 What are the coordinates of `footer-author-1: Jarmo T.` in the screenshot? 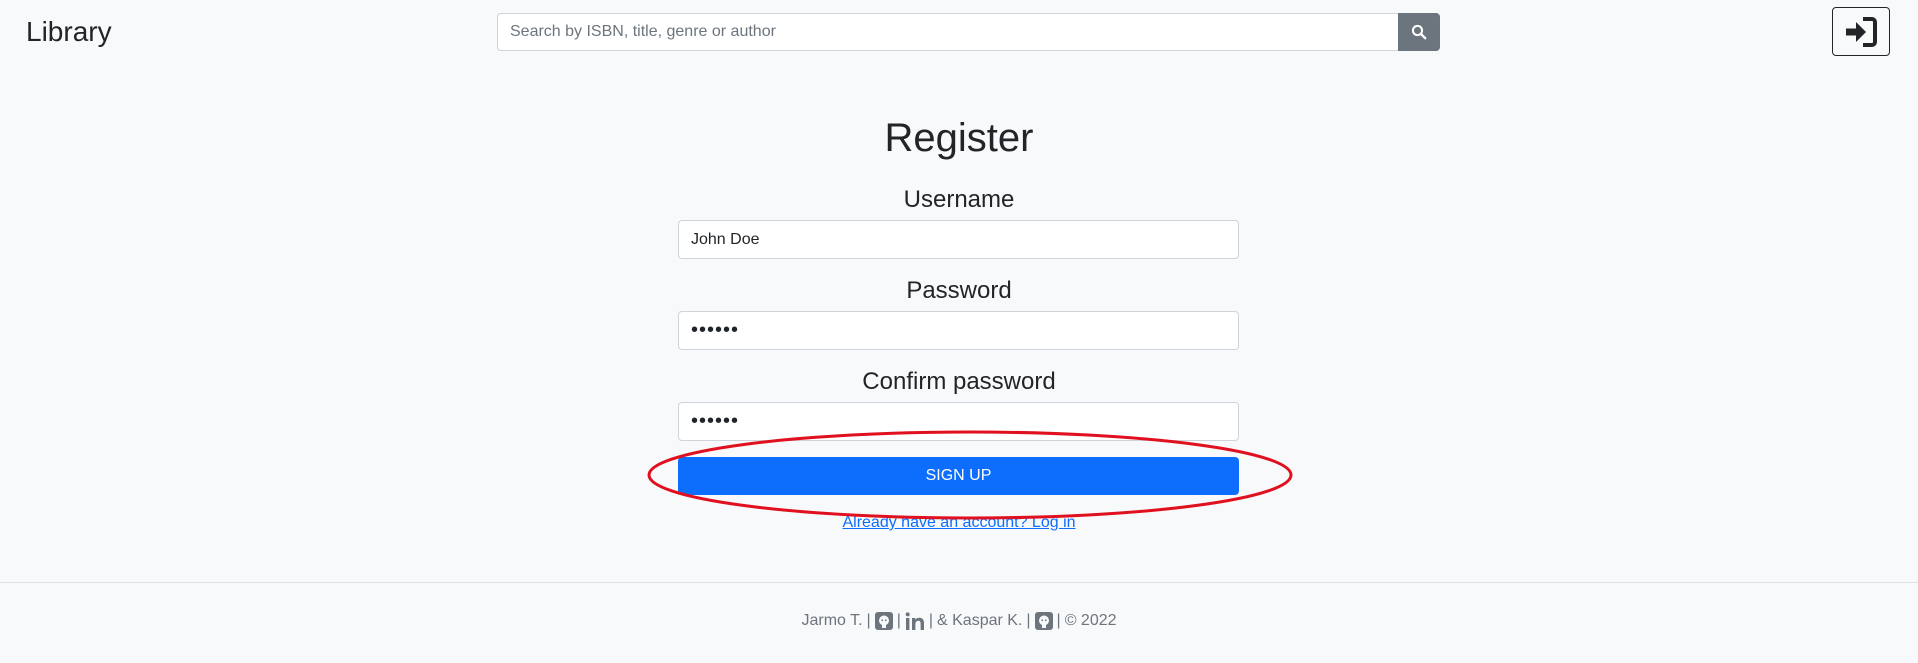 It's located at (832, 620).